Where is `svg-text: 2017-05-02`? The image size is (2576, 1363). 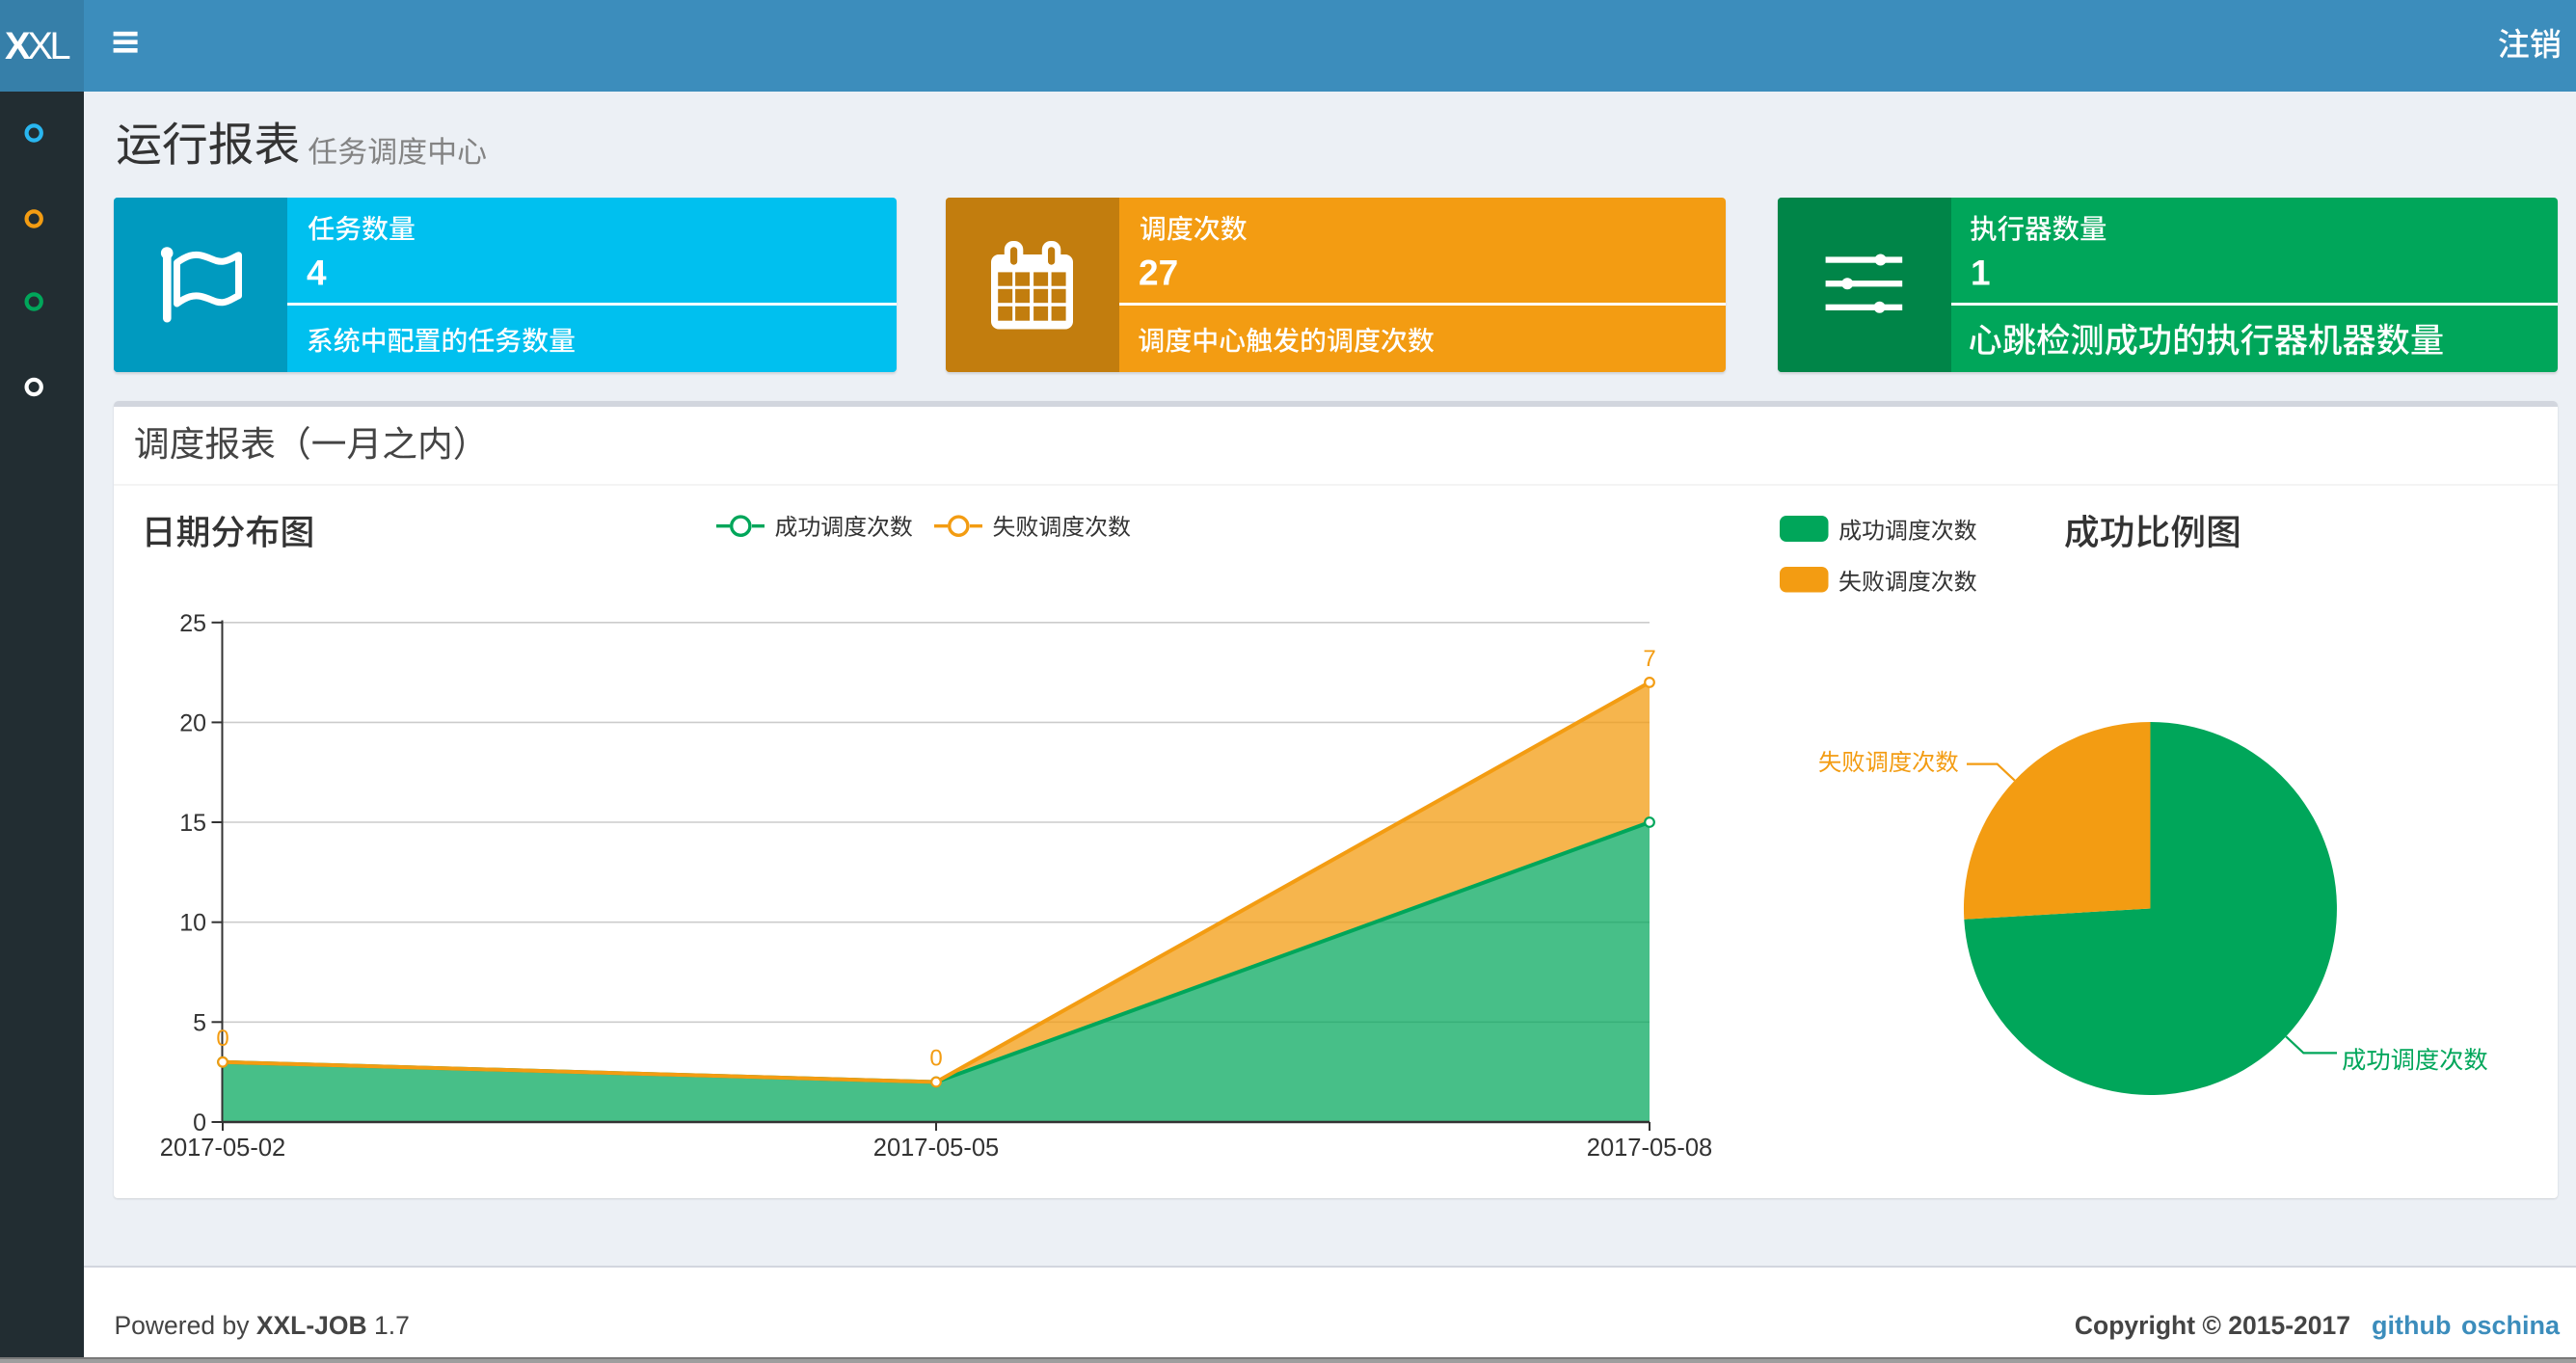
svg-text: 2017-05-02 is located at coordinates (223, 1148).